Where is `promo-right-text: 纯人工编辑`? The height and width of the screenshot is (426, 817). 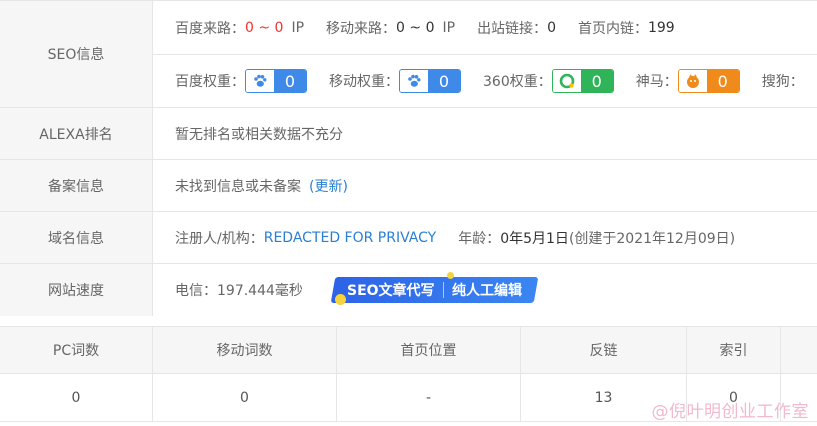
promo-right-text: 纯人工编辑 is located at coordinates (486, 291).